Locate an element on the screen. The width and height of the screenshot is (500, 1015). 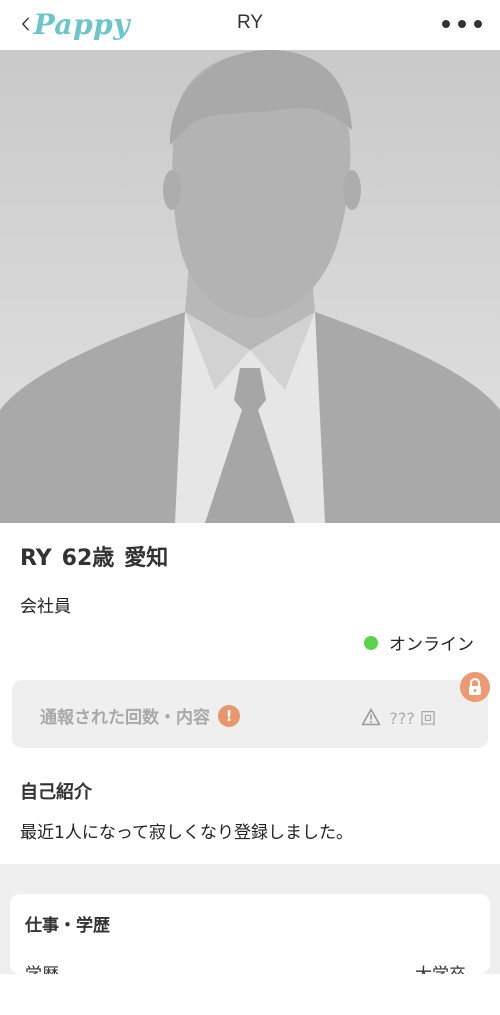
ellipsis-icon is located at coordinates (446, 24).